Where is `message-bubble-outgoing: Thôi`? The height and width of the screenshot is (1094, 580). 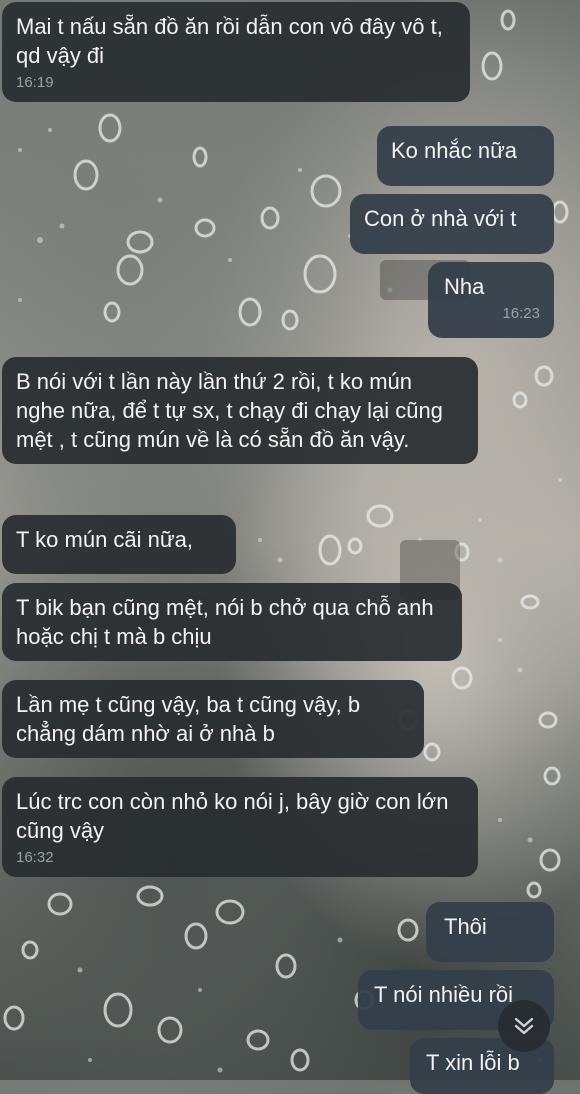
message-bubble-outgoing: Thôi is located at coordinates (490, 932).